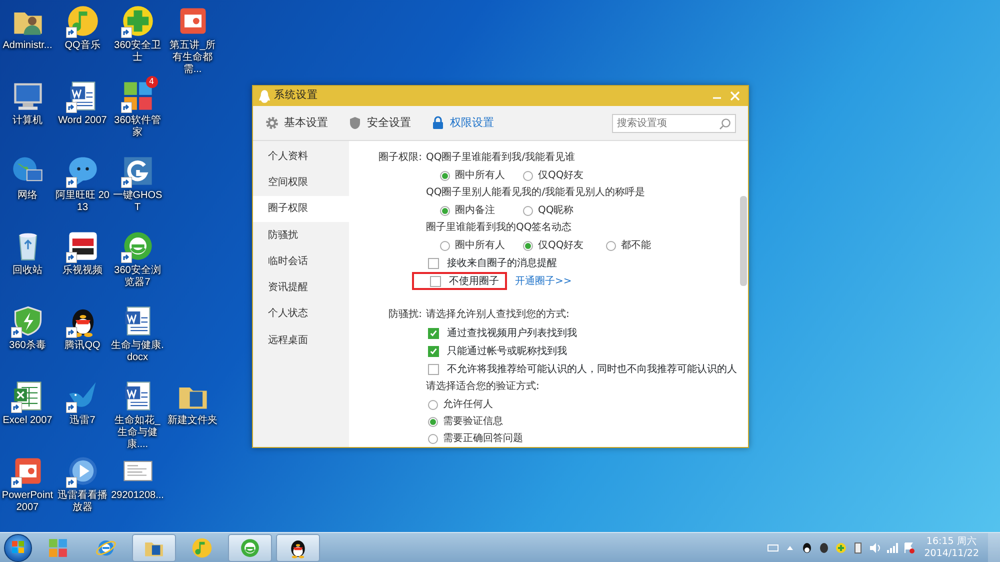 The image size is (1000, 562). I want to click on desktop-icon-label: 360软件管家, so click(137, 127).